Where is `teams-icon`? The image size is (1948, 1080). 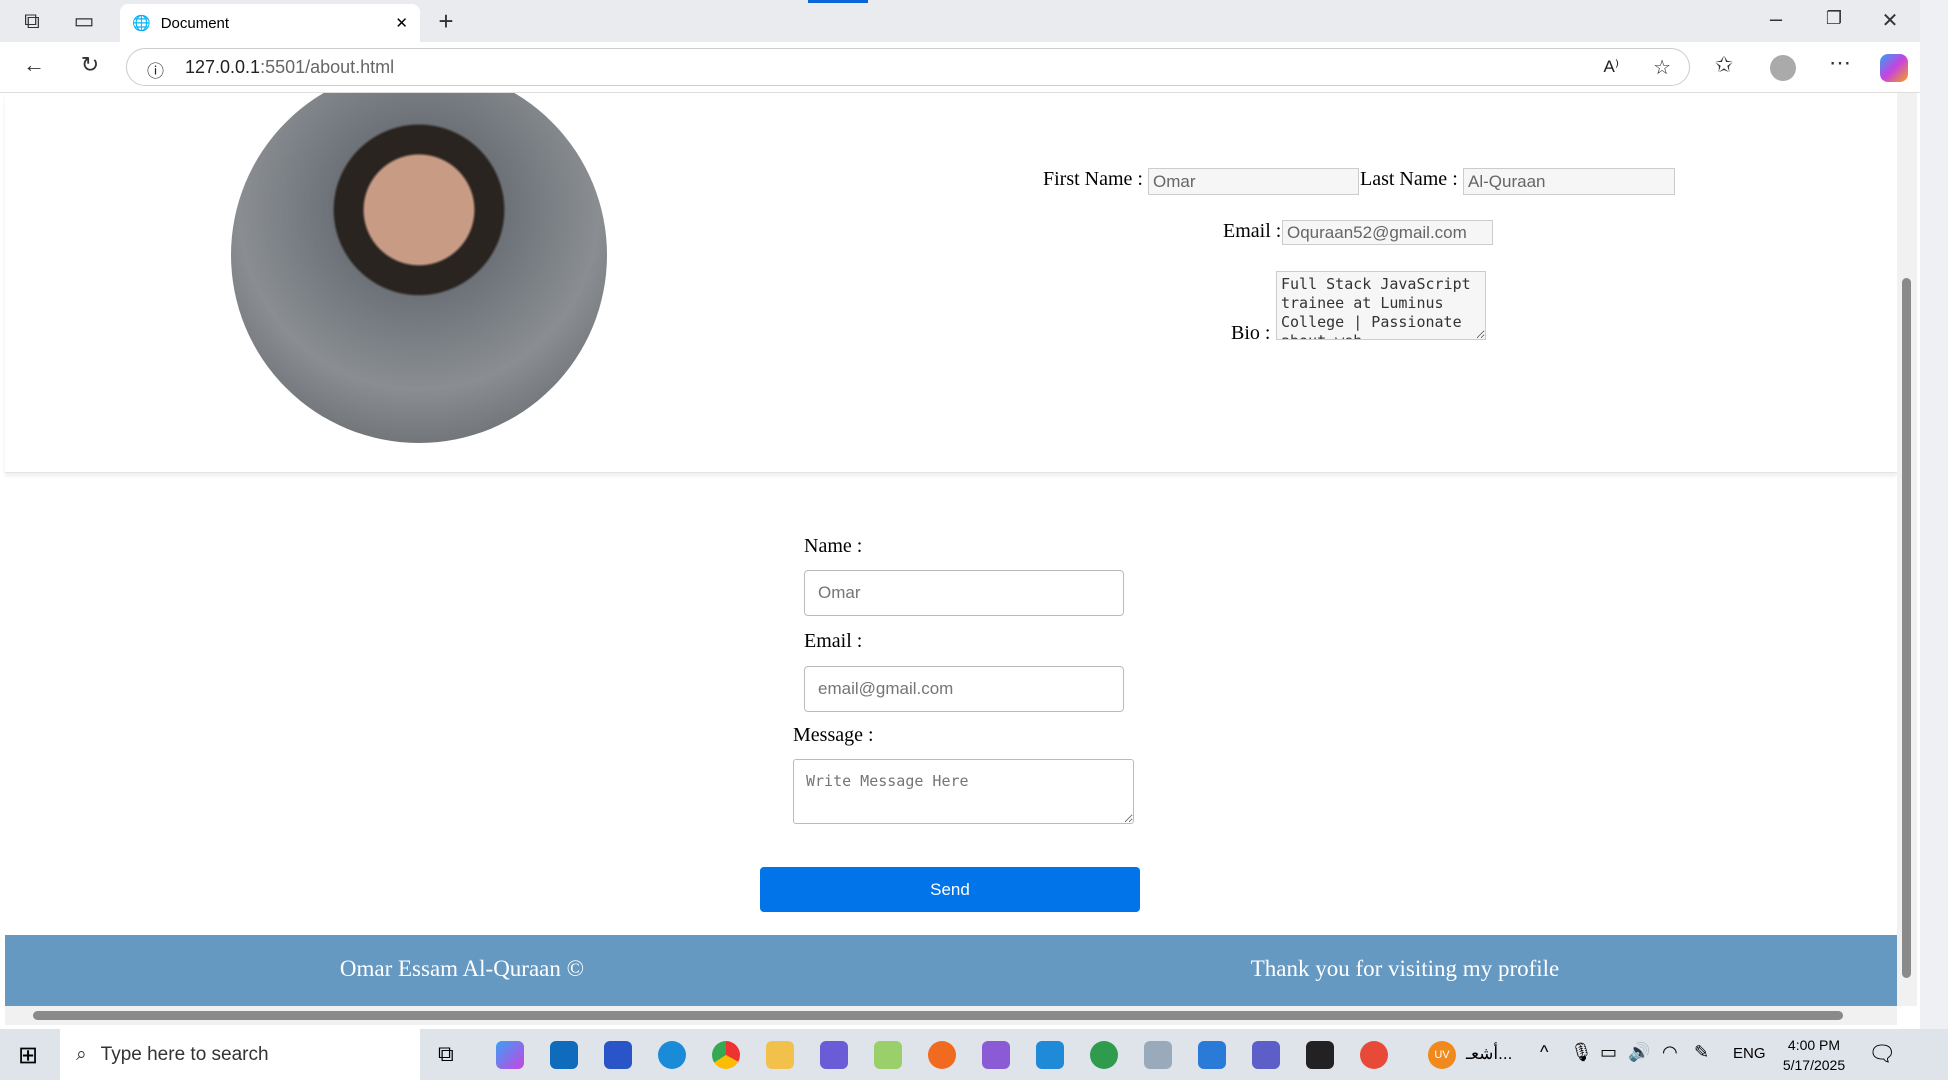 teams-icon is located at coordinates (1266, 1055).